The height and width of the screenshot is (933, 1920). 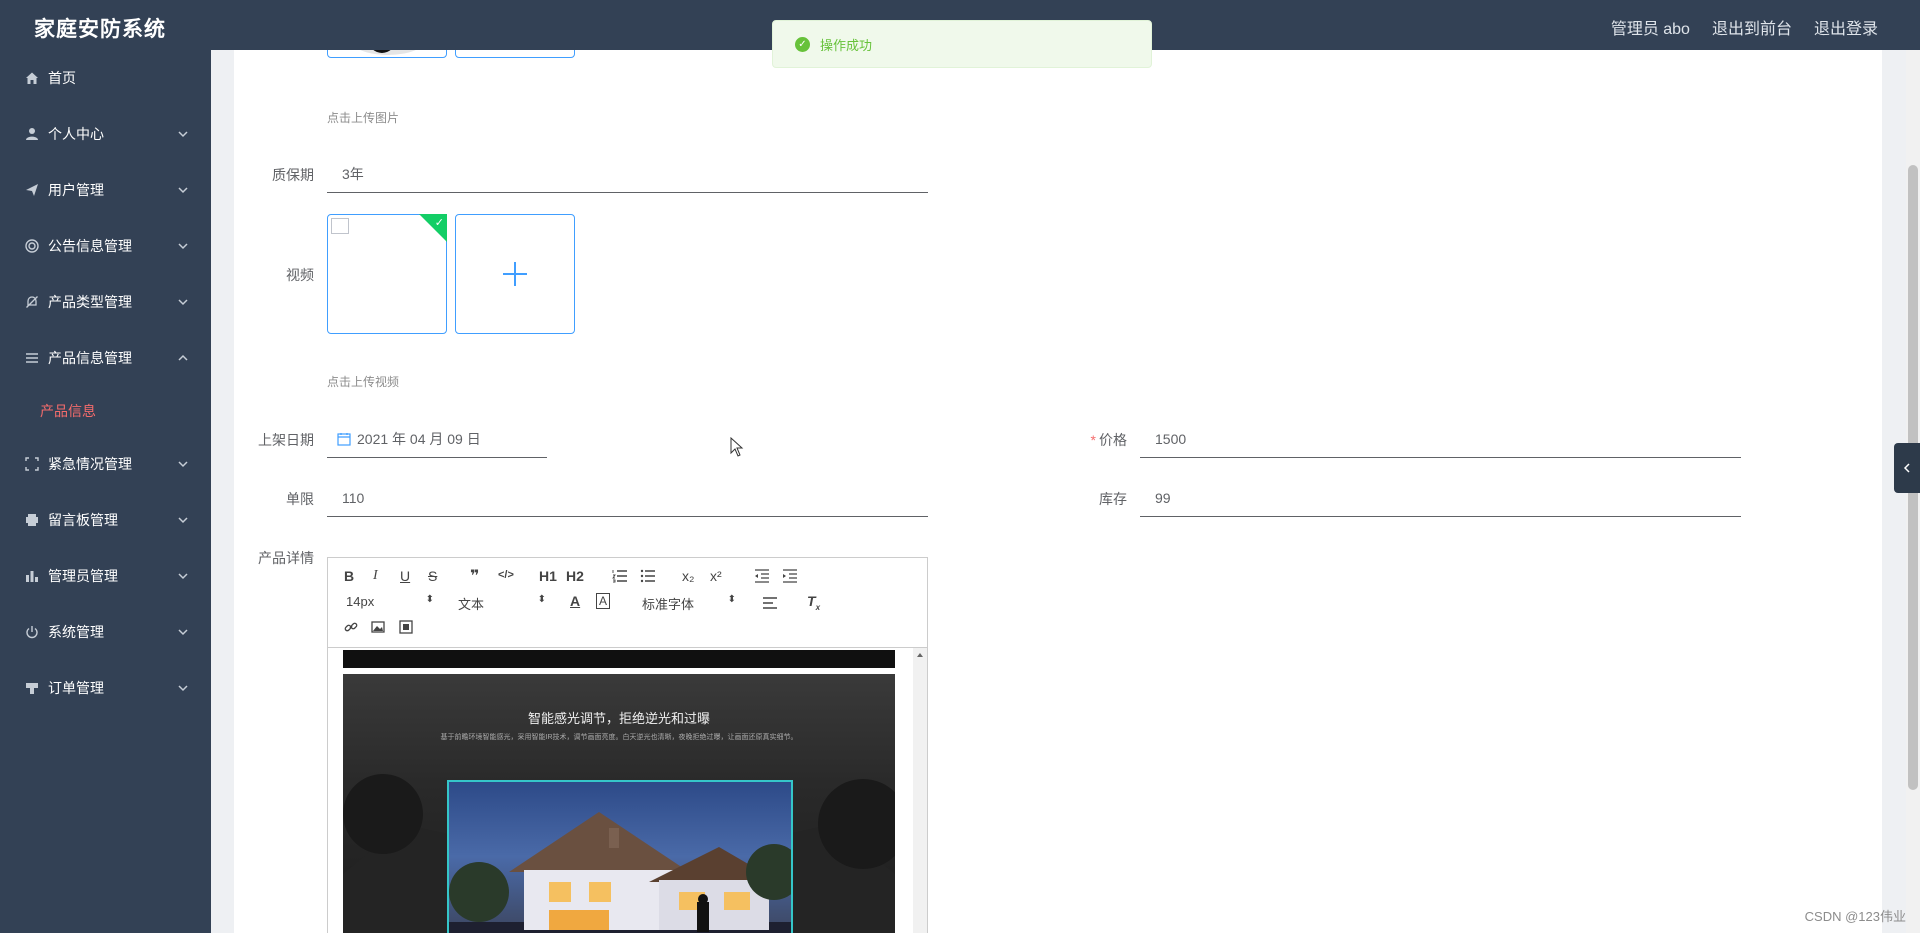 What do you see at coordinates (920, 655) in the screenshot?
I see `scroll-up-icon` at bounding box center [920, 655].